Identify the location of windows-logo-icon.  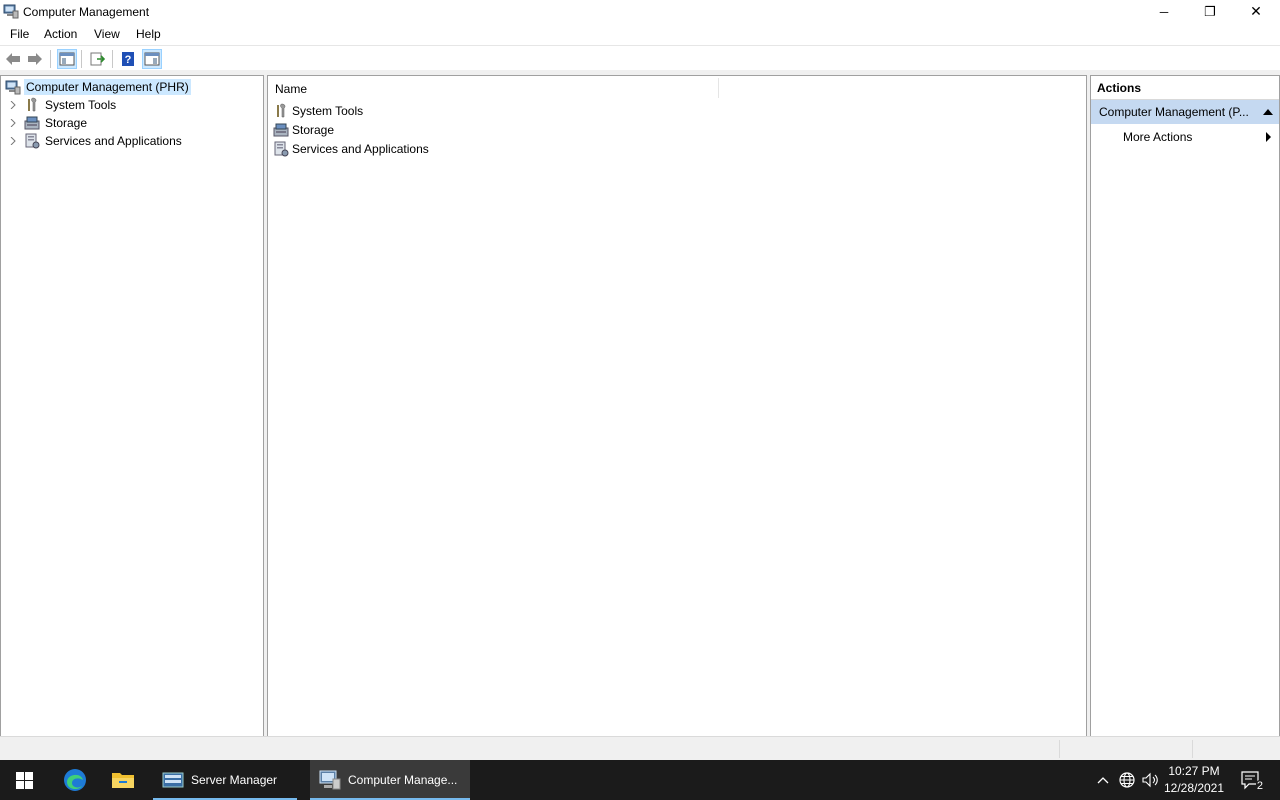
(24, 780).